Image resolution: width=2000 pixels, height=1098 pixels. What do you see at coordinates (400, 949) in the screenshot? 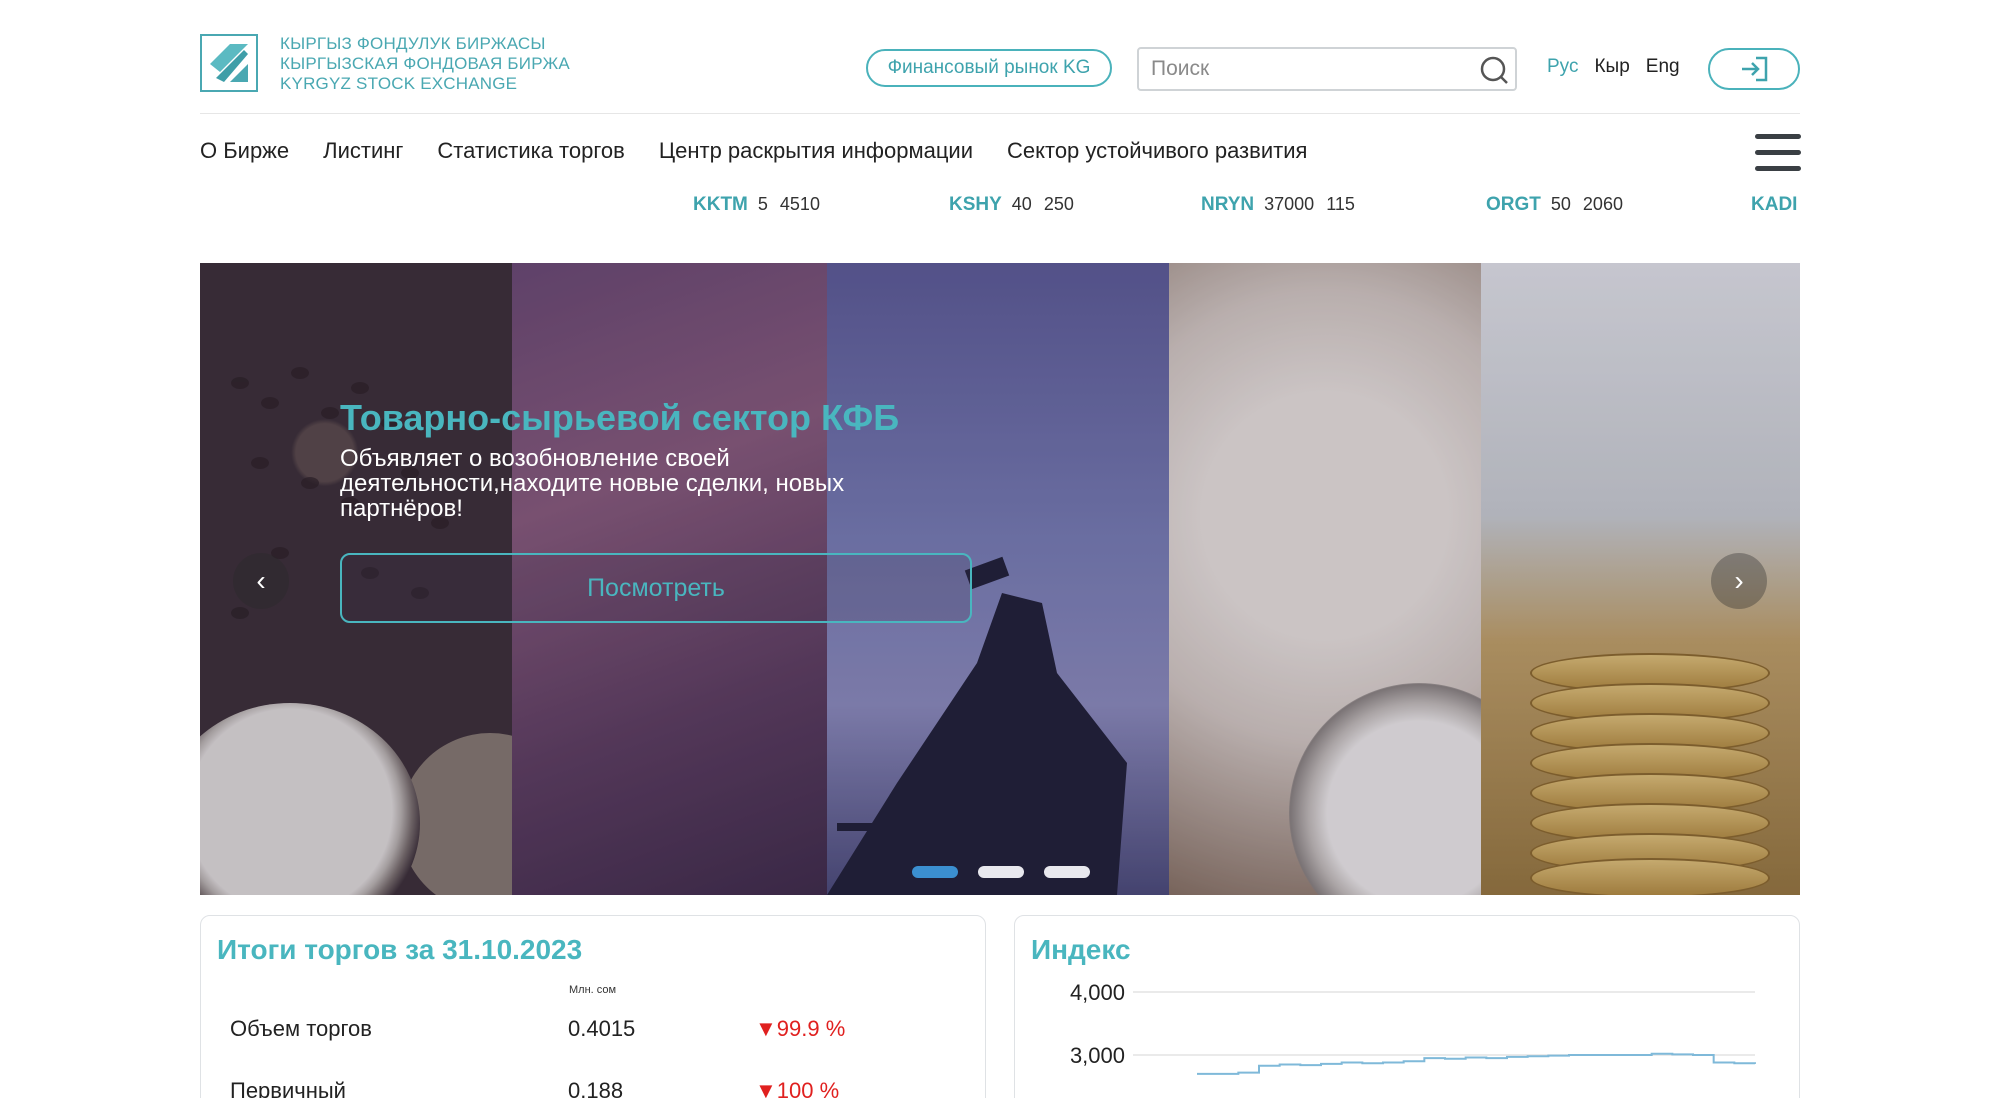
I see `trading-results-title: Итоги торгов за 31.10.2023` at bounding box center [400, 949].